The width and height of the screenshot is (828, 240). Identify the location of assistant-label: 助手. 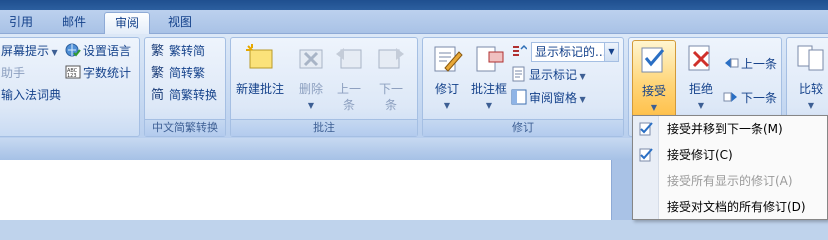
(13, 73).